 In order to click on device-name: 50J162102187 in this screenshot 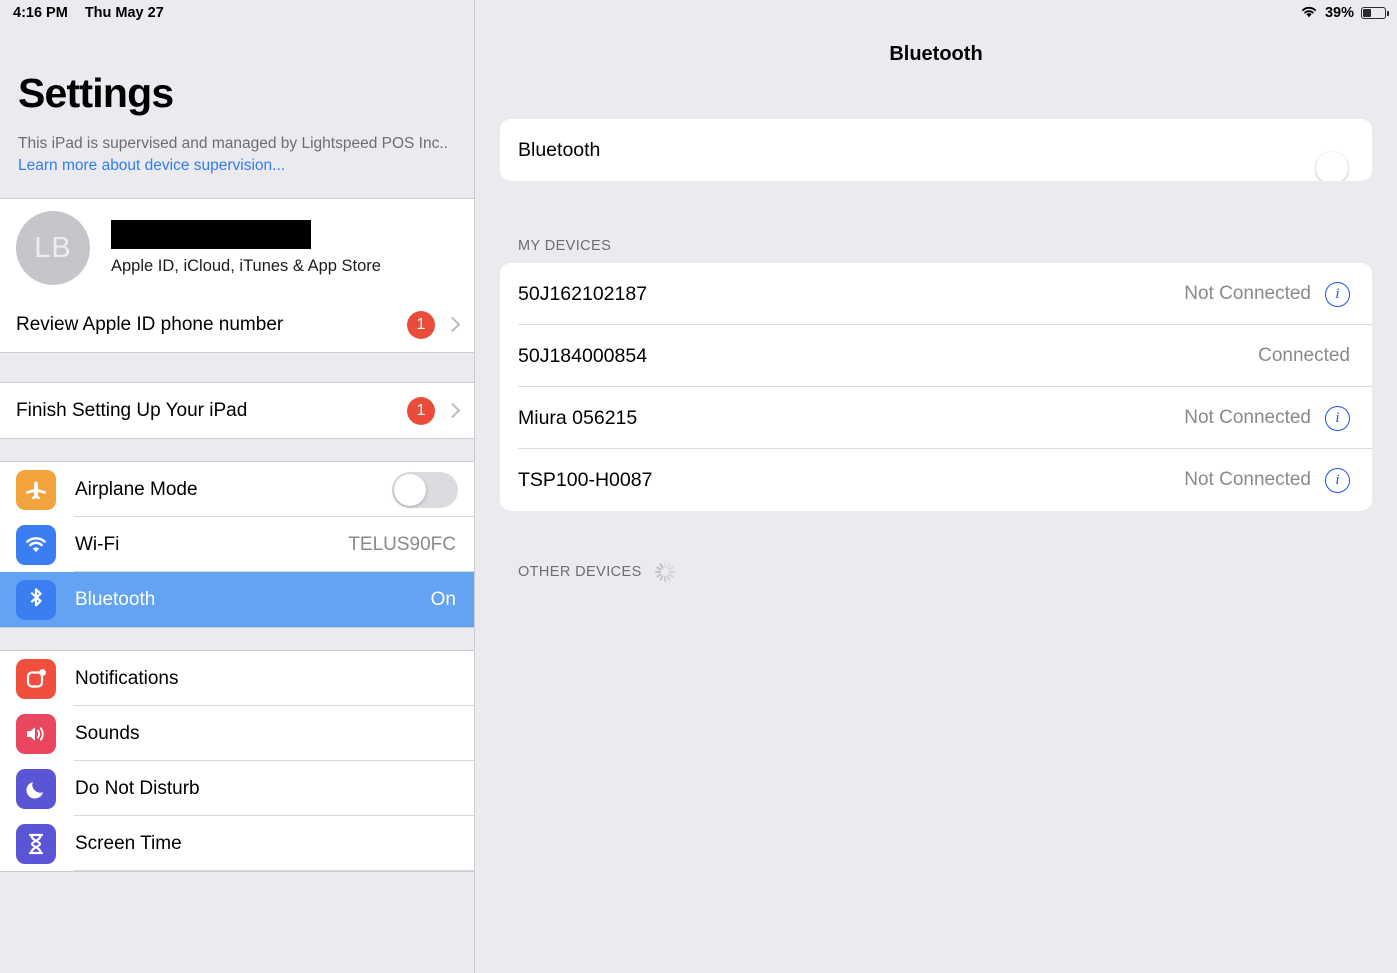, I will do `click(583, 293)`.